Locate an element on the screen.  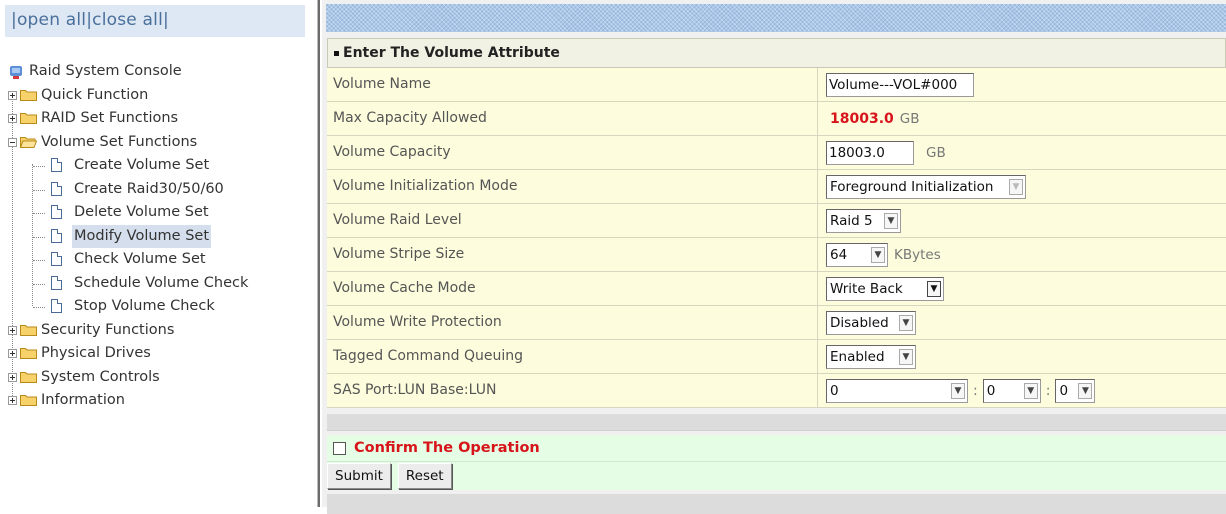
sas-port-select: 0 ▼ is located at coordinates (897, 390).